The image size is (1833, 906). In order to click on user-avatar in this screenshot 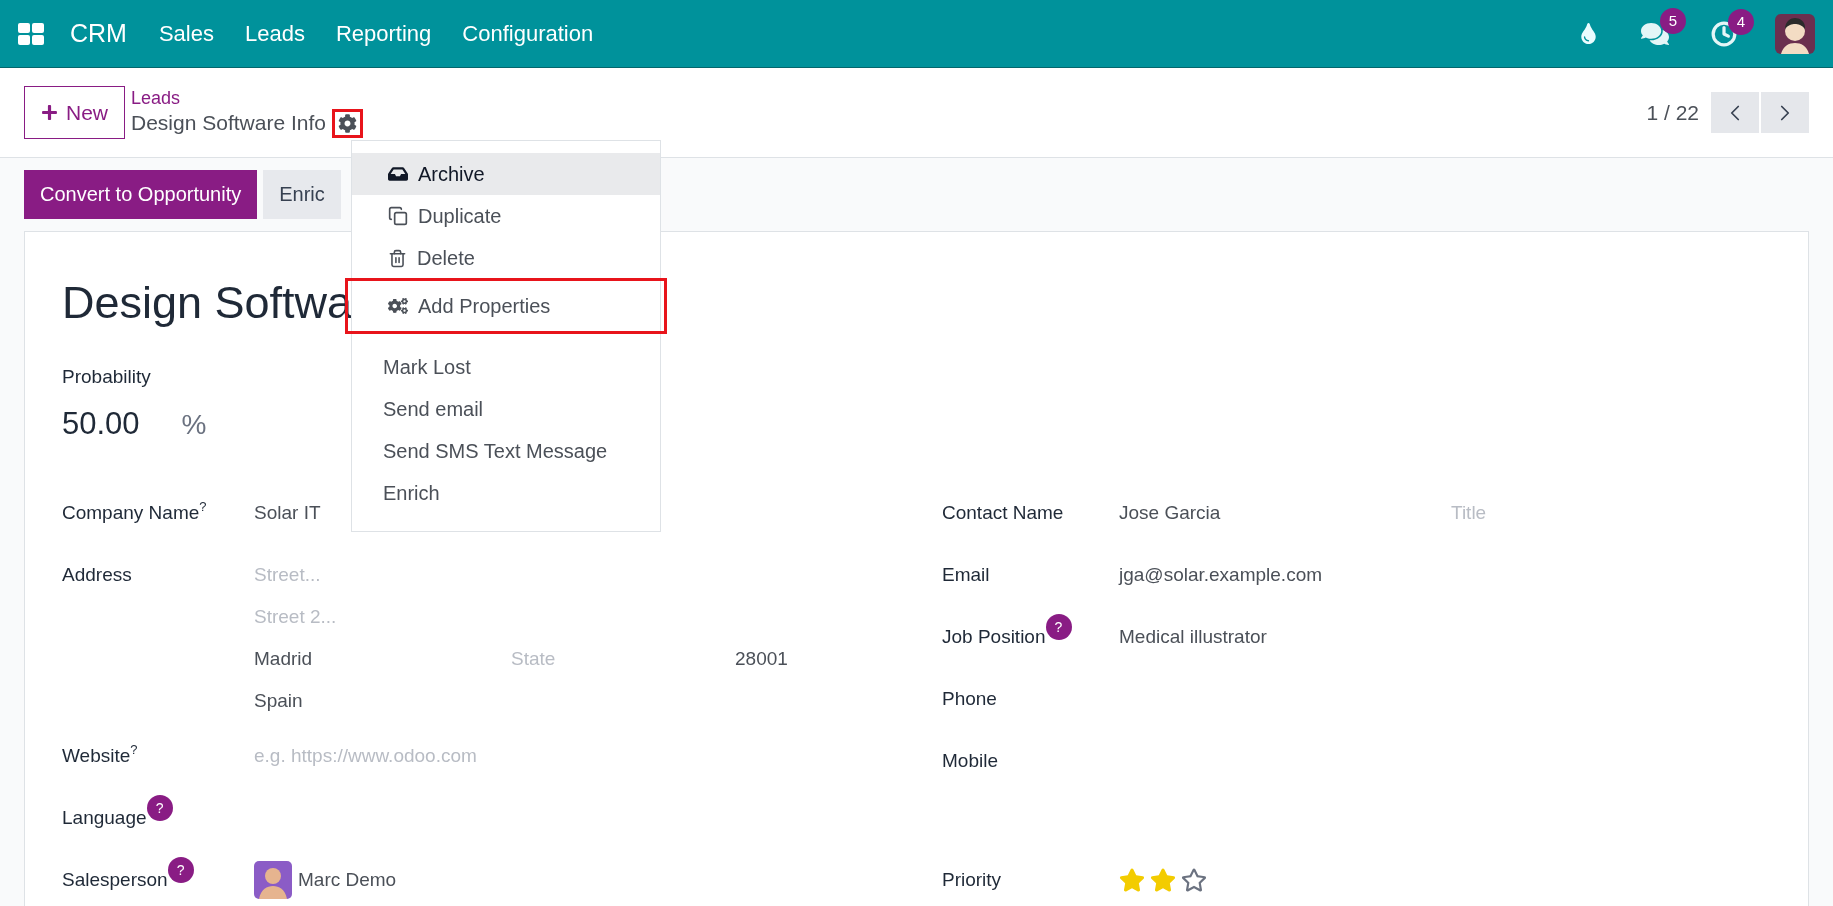, I will do `click(1795, 33)`.